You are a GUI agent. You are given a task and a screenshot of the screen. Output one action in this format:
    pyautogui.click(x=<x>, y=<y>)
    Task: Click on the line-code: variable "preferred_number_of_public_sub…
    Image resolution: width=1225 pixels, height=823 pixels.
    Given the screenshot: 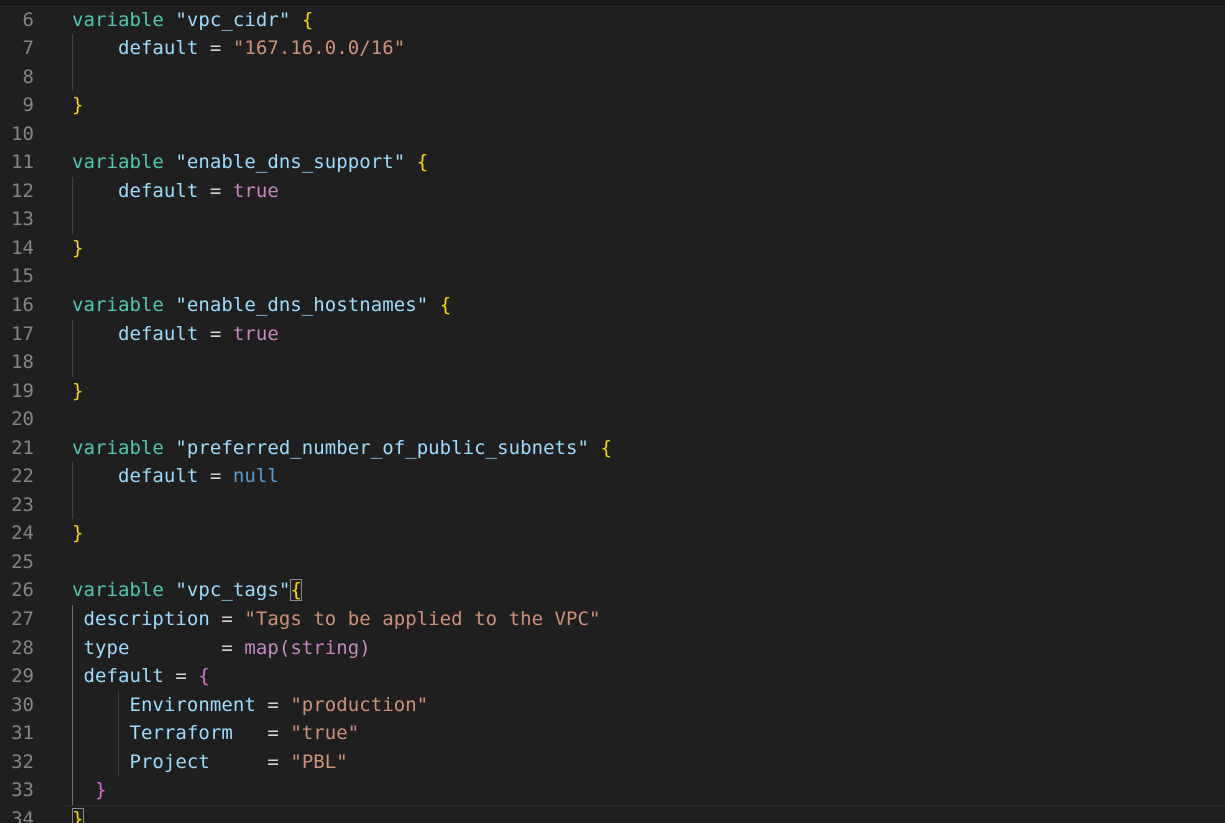 What is the action you would take?
    pyautogui.click(x=342, y=448)
    